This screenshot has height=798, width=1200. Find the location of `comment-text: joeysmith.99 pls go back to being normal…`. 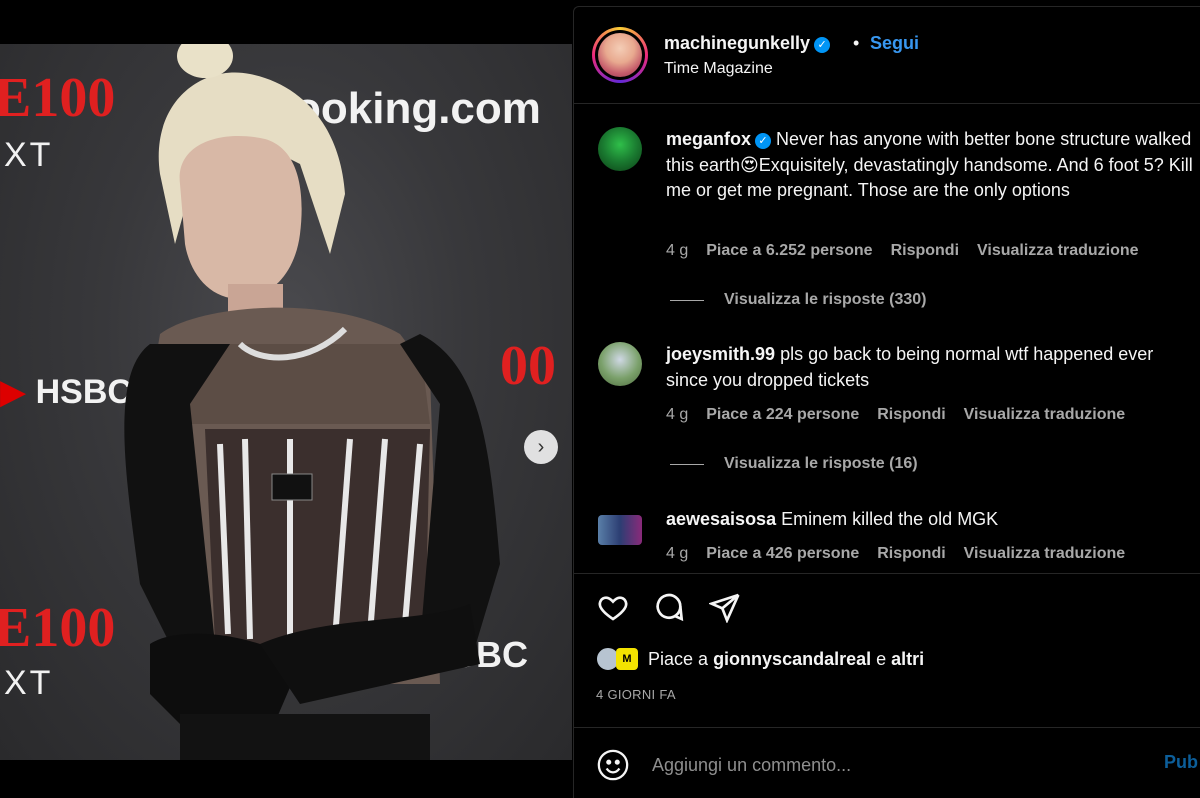

comment-text: joeysmith.99 pls go back to being normal… is located at coordinates (930, 367).